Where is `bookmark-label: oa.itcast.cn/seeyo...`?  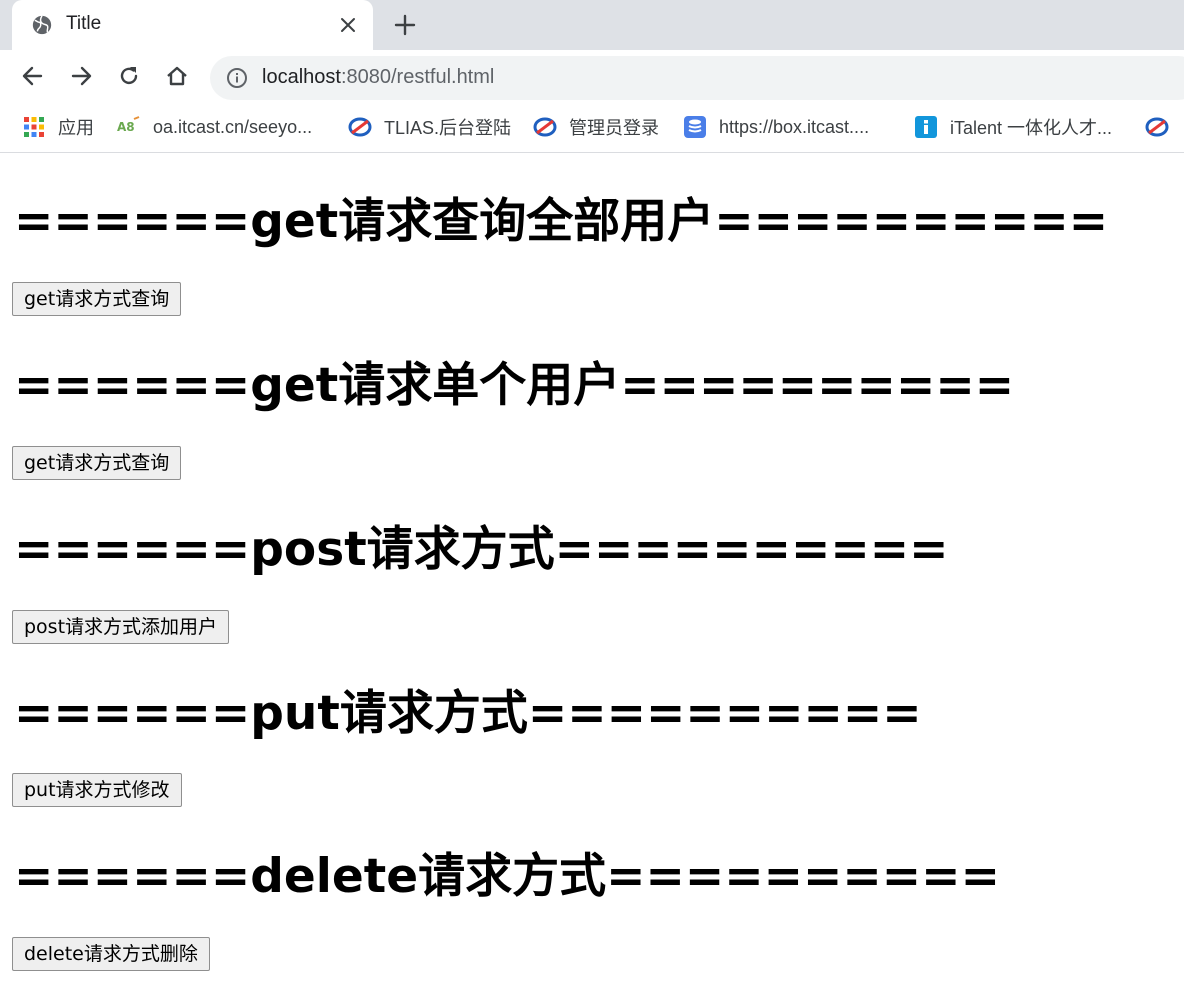
bookmark-label: oa.itcast.cn/seeyo... is located at coordinates (233, 126).